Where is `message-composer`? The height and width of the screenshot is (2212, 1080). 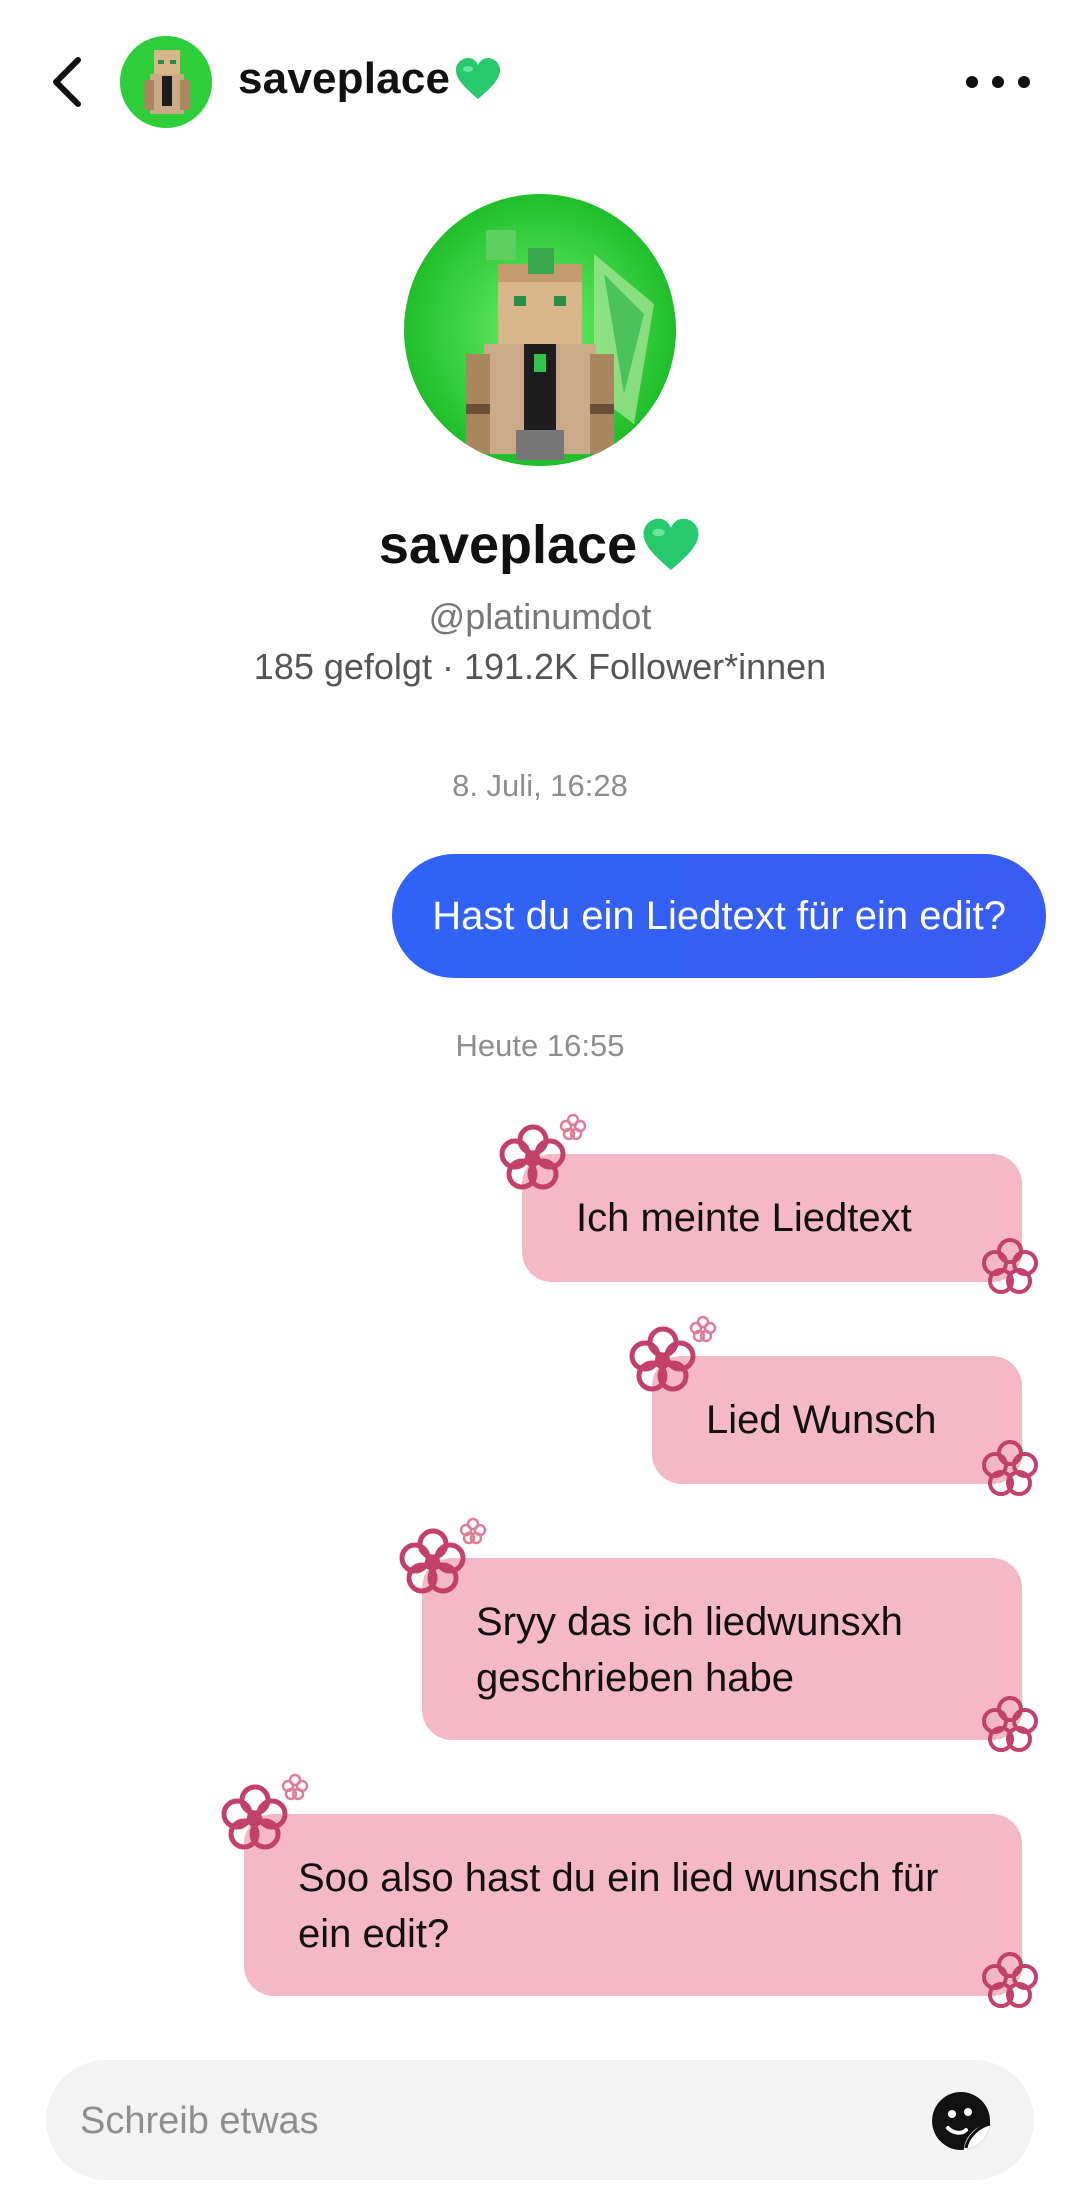
message-composer is located at coordinates (540, 2121).